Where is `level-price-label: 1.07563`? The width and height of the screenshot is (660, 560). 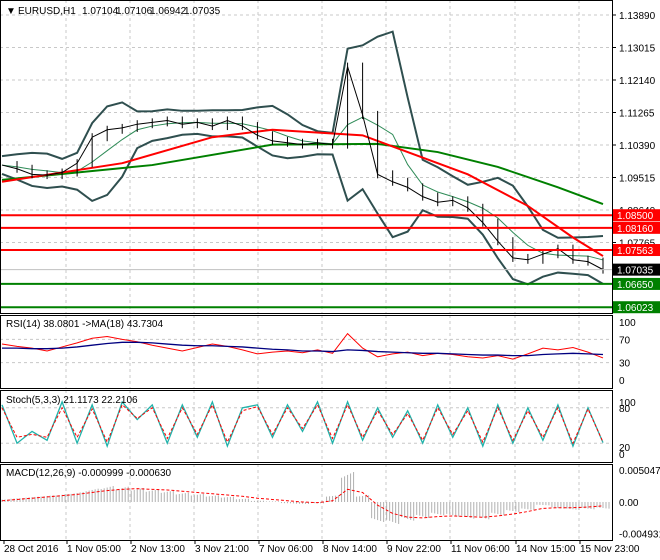
level-price-label: 1.07563 is located at coordinates (635, 251).